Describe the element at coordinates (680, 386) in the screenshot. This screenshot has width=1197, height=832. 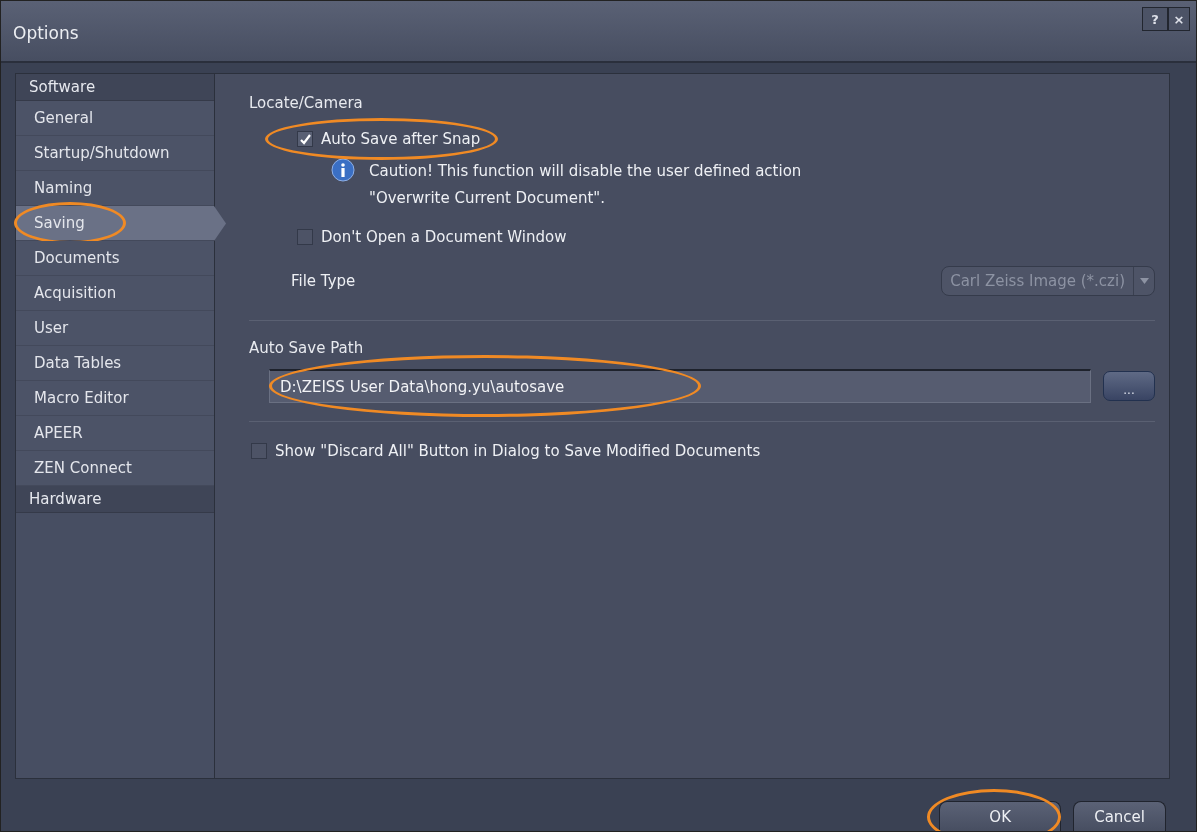
I see `path-field: D:\ZEISS User Data\hong.yu\autosave` at that location.